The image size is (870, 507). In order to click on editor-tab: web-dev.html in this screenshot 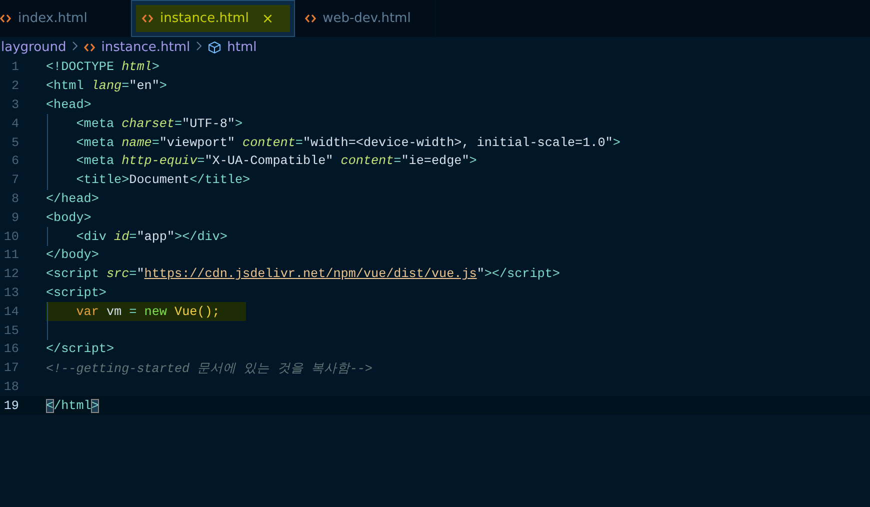, I will do `click(365, 18)`.